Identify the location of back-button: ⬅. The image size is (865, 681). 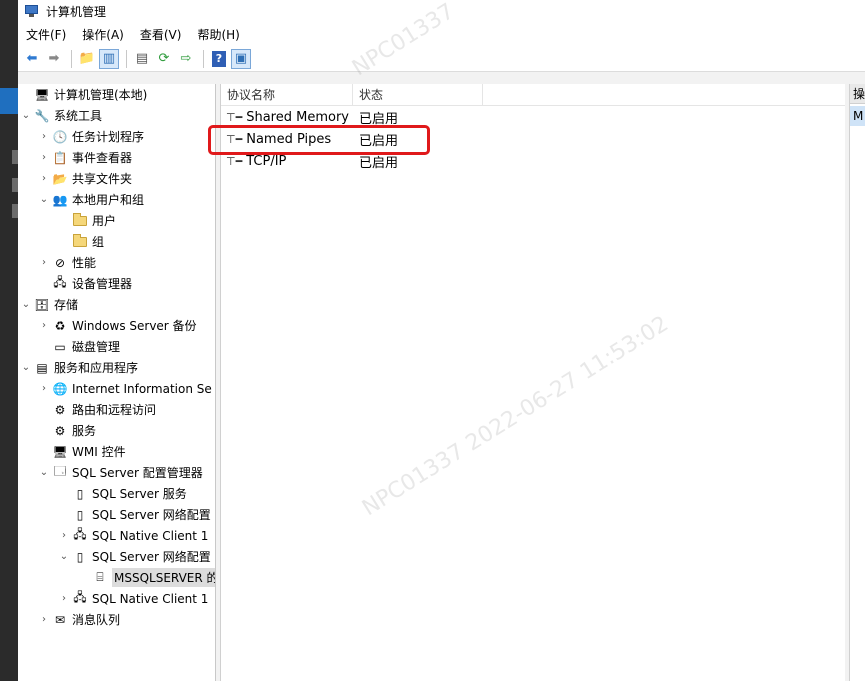
(32, 59).